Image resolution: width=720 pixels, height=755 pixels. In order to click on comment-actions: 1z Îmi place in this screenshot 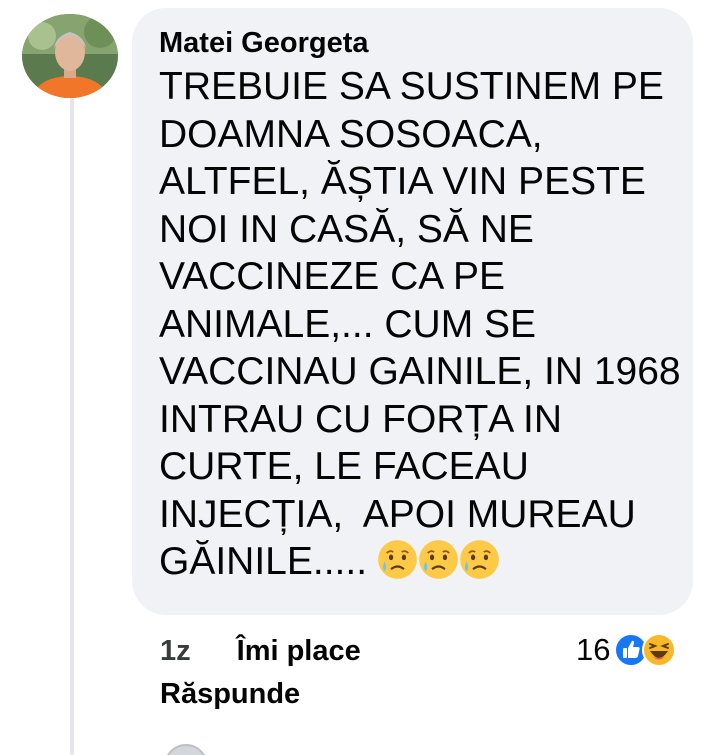, I will do `click(260, 651)`.